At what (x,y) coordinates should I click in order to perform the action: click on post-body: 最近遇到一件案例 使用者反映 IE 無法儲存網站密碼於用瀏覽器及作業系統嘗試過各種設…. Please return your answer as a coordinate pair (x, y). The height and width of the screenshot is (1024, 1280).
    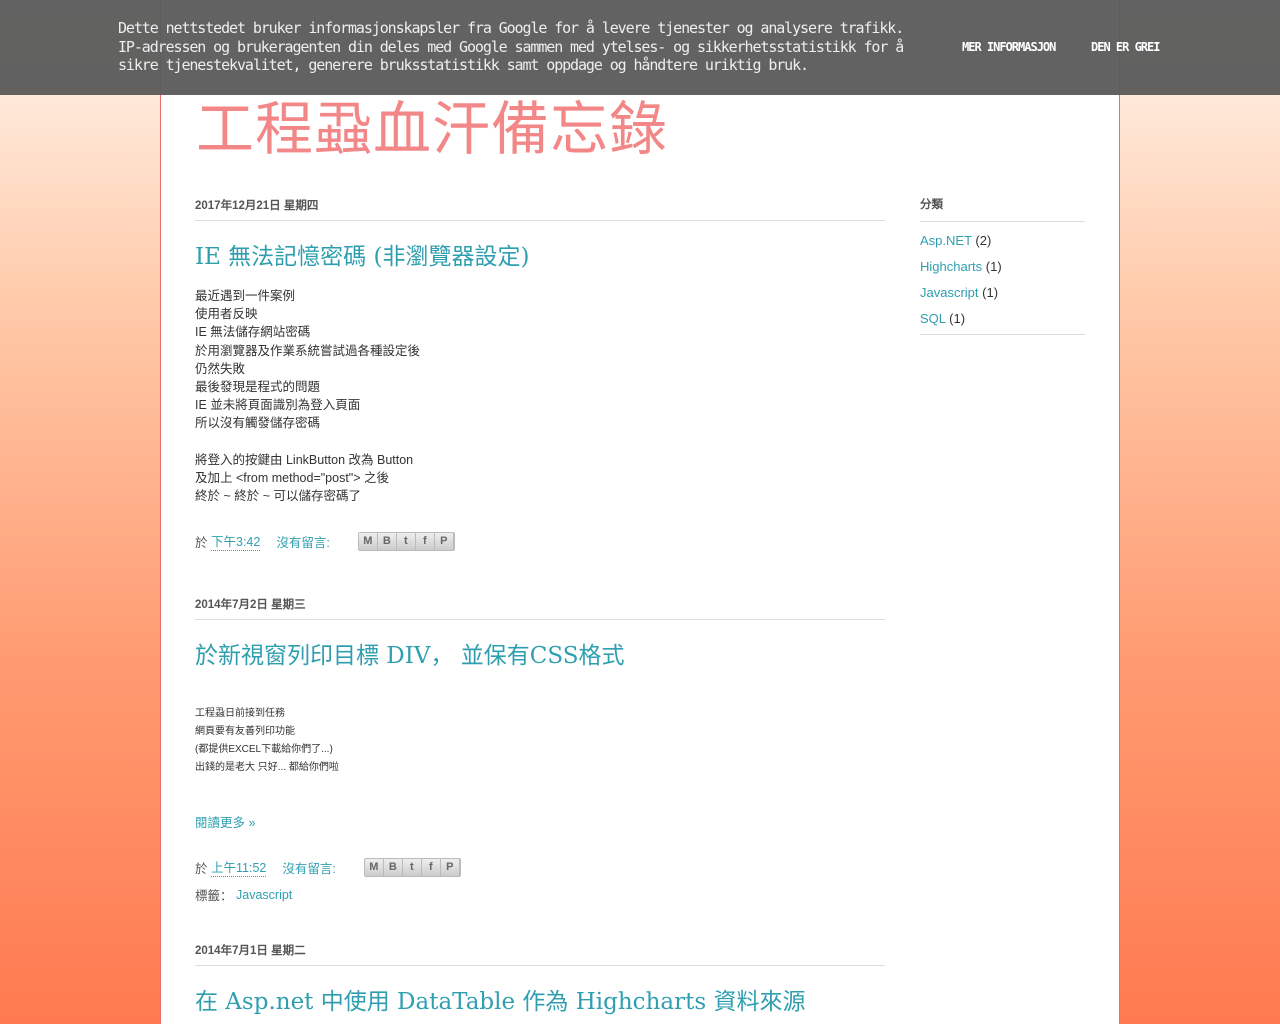
    Looking at the image, I should click on (307, 396).